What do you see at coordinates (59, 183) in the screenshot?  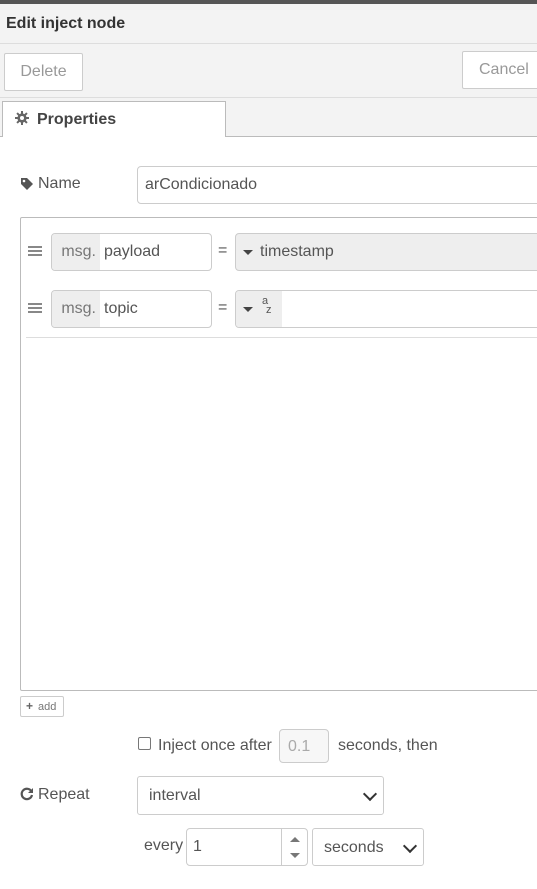 I see `name-label: Name` at bounding box center [59, 183].